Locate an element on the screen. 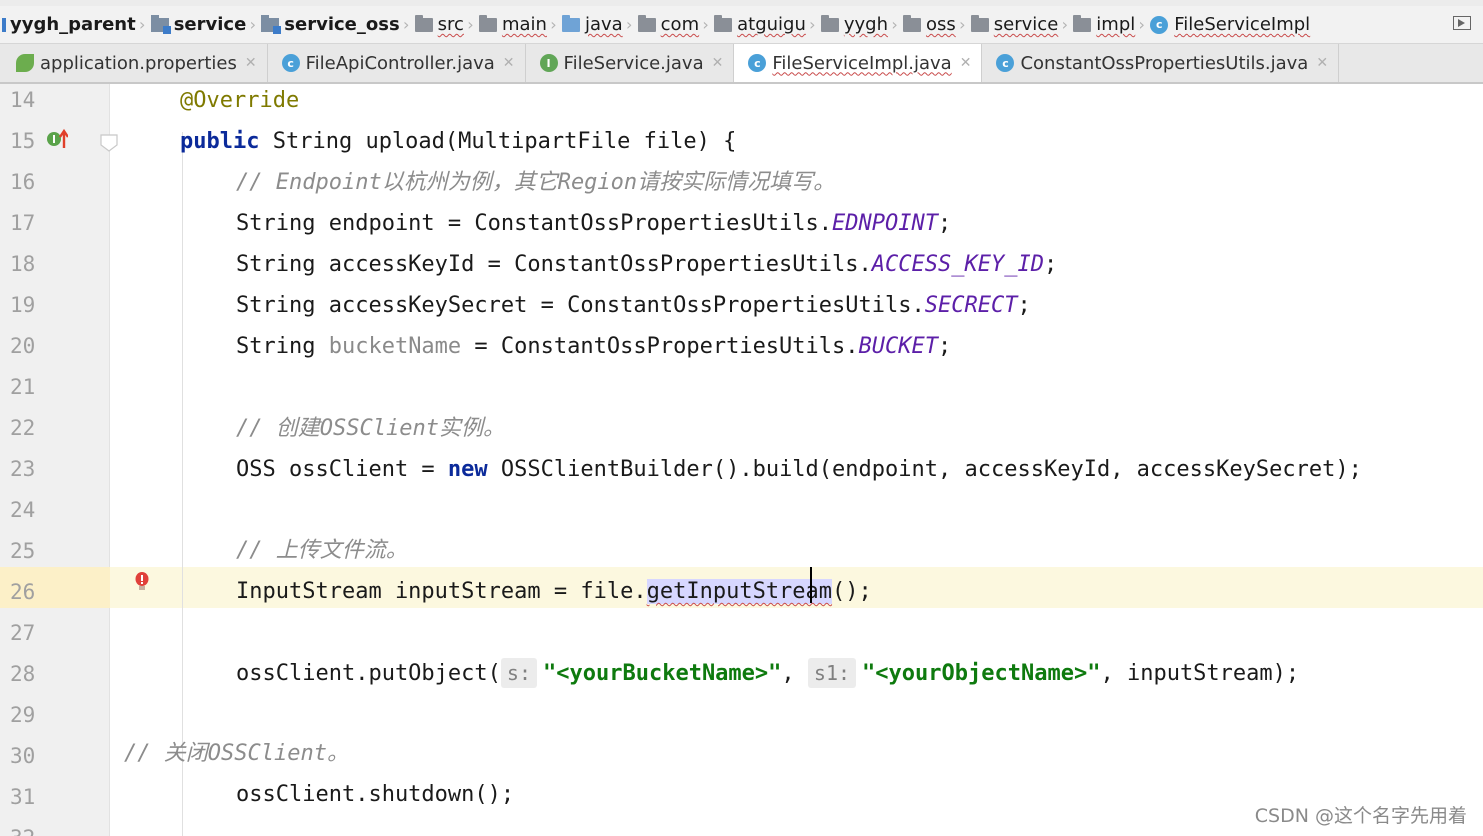  module-folder-icon is located at coordinates (4, 24).